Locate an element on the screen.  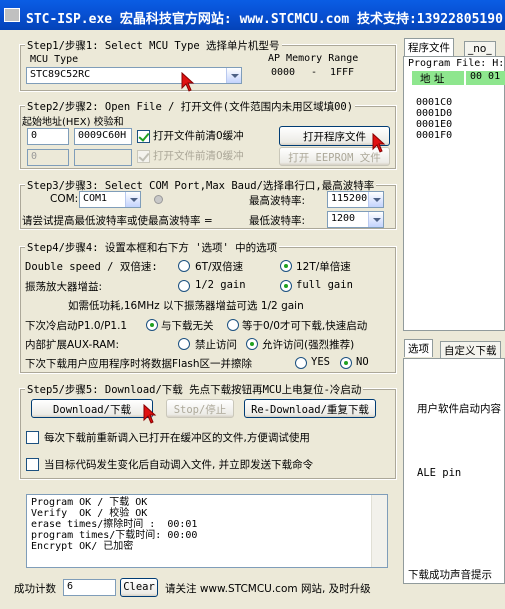
p10-none-label: 与下载无关 is located at coordinates (187, 326).